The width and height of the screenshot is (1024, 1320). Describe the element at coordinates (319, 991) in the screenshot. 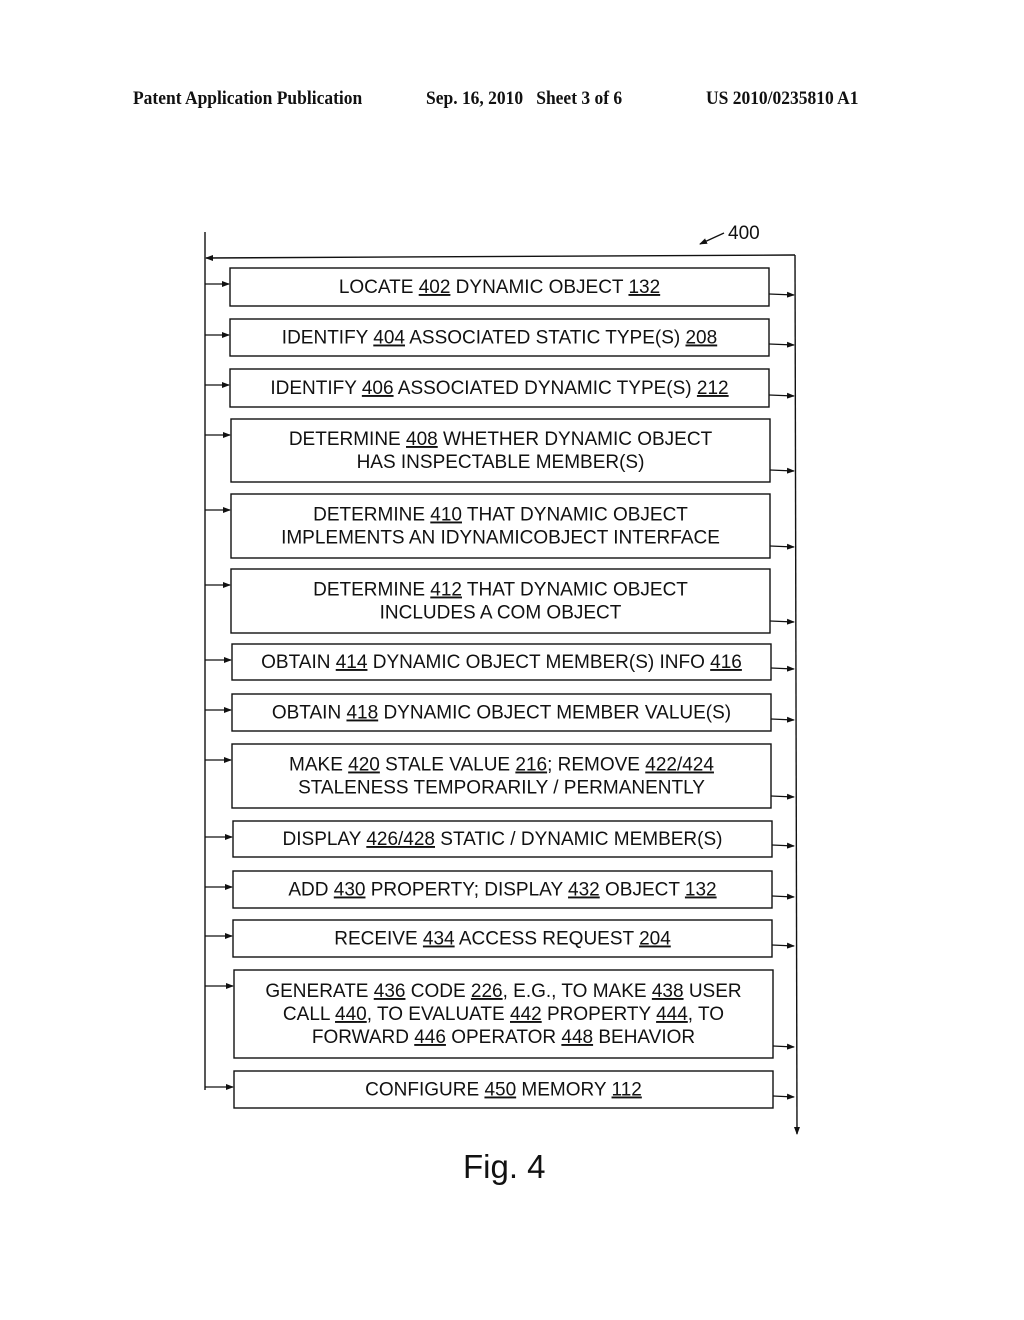

I see `step-text: GENERATE` at that location.